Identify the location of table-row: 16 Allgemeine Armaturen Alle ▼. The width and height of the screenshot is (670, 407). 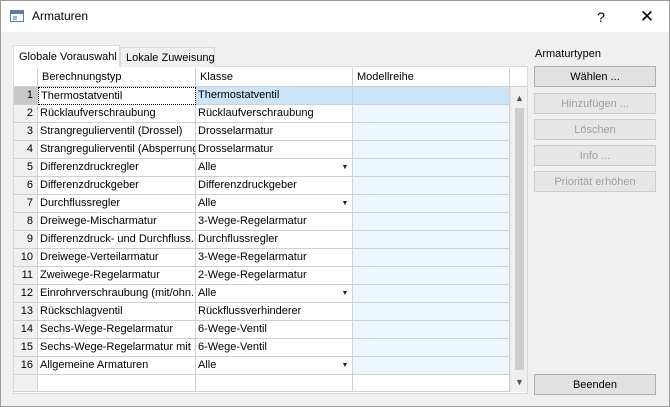
(262, 366).